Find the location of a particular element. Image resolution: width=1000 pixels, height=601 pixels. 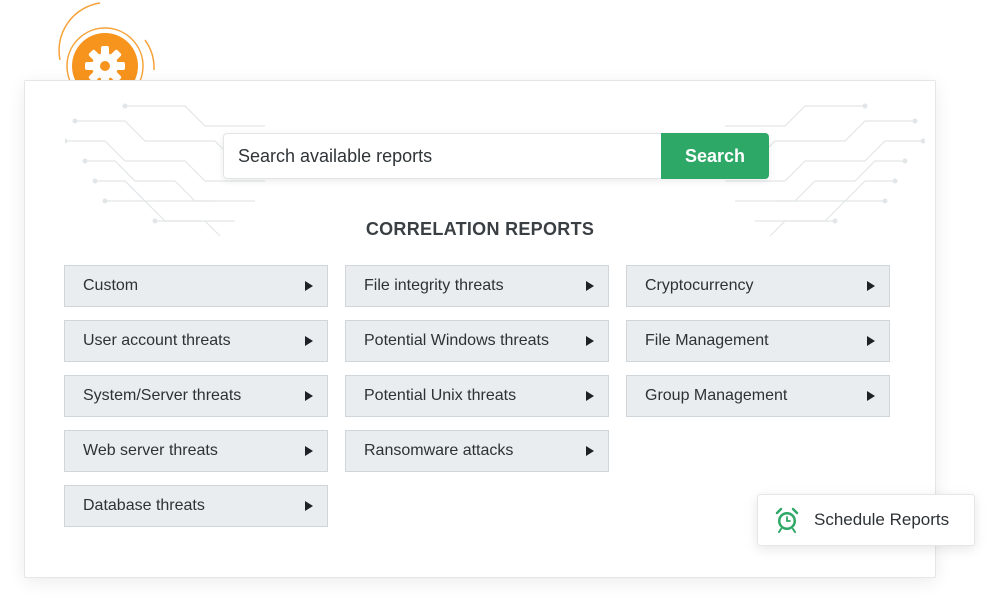

search-input is located at coordinates (442, 156).